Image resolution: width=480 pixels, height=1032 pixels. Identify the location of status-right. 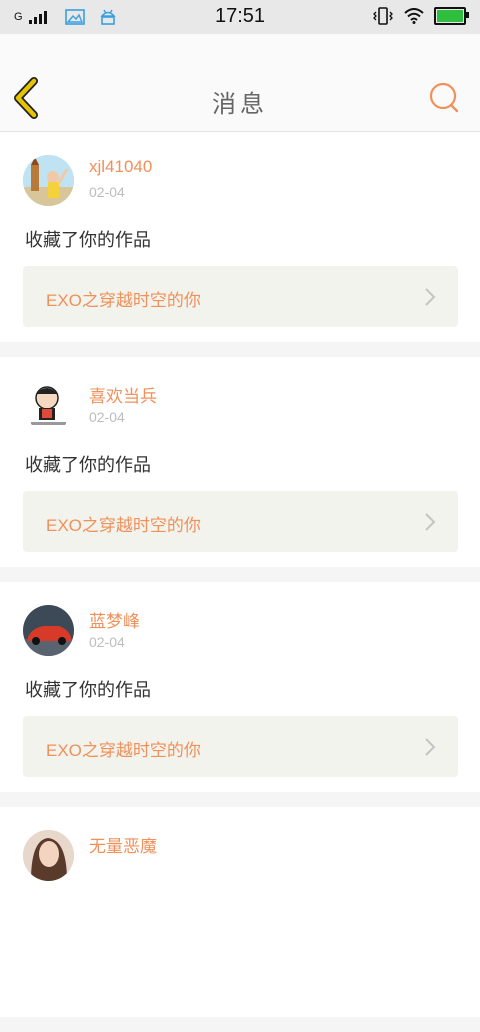
(420, 16).